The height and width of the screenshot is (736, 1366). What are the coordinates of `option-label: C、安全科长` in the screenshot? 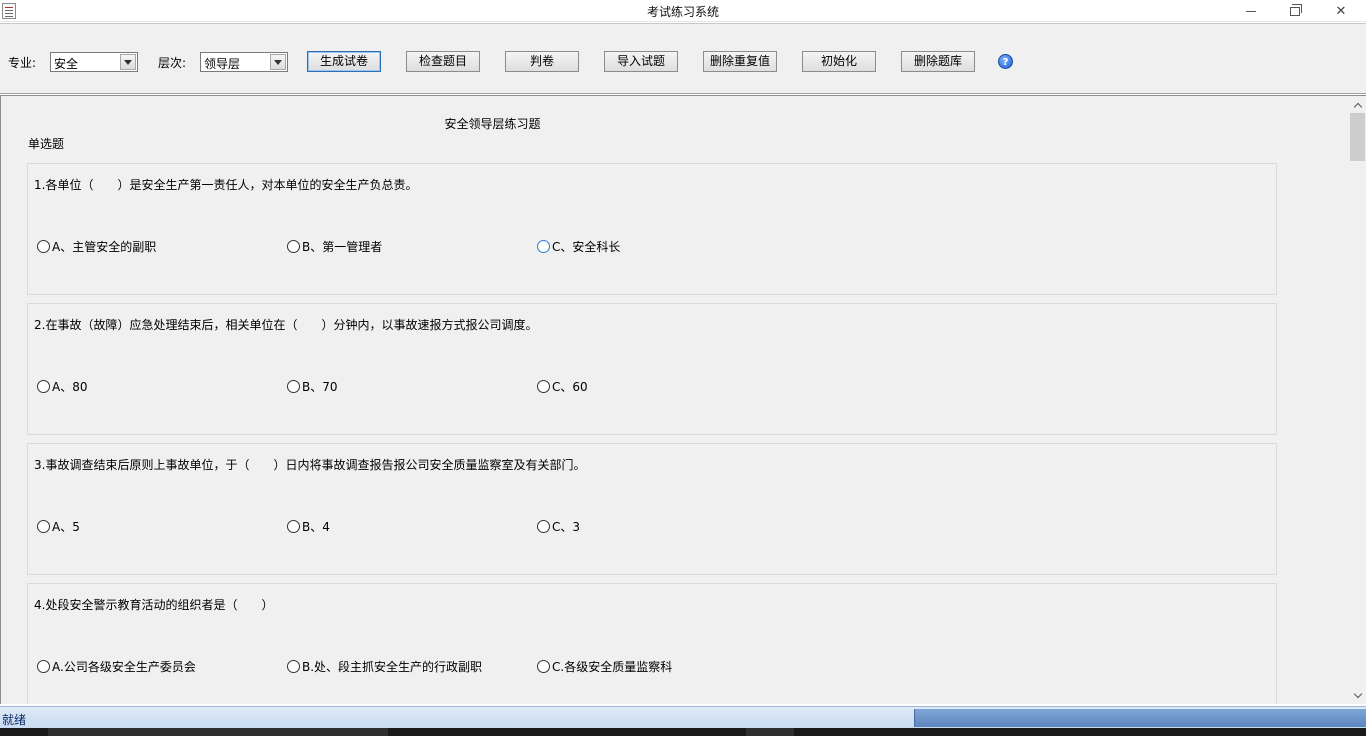 It's located at (586, 247).